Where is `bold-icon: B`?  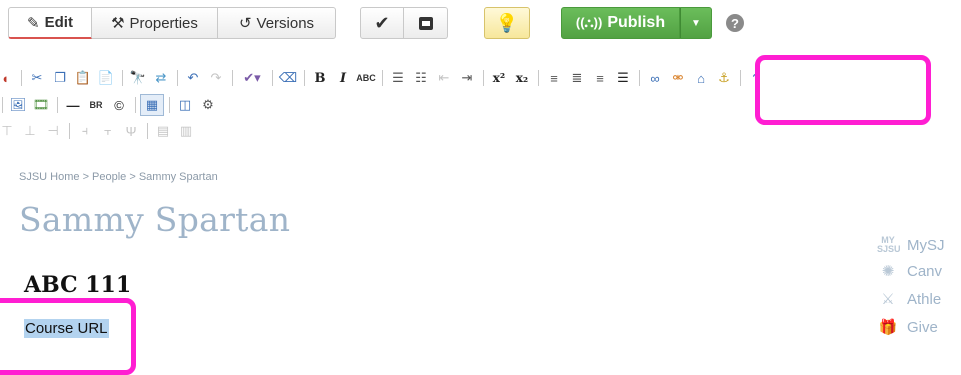
bold-icon: B is located at coordinates (320, 78).